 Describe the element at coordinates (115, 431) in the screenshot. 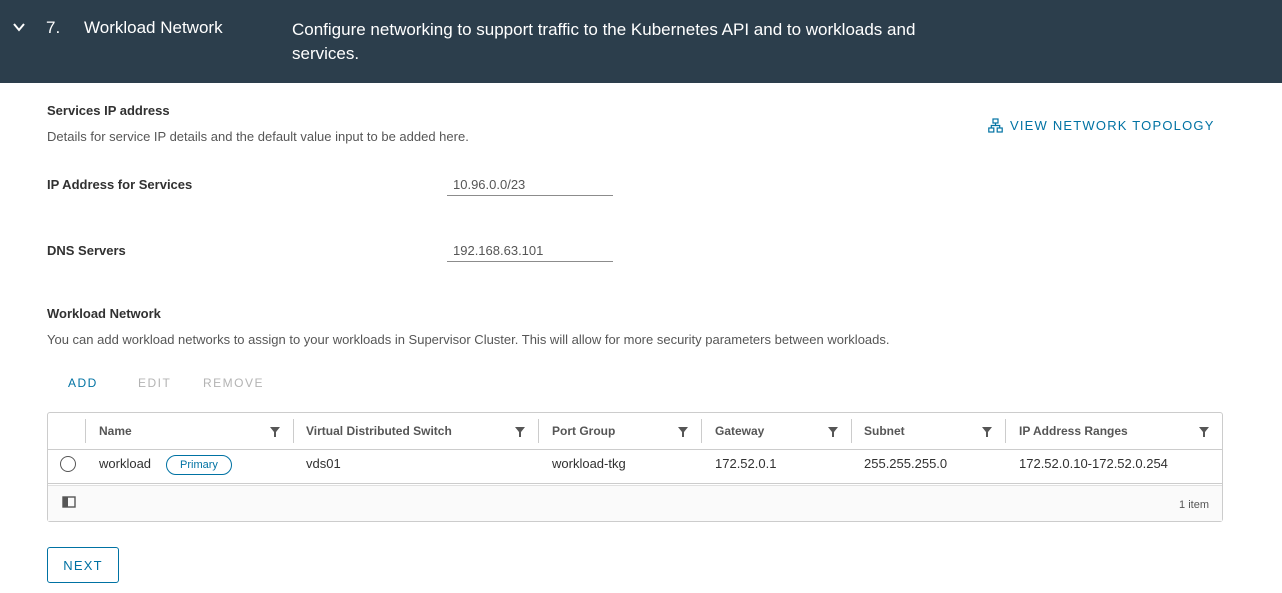

I see `column-header-name: Name` at that location.